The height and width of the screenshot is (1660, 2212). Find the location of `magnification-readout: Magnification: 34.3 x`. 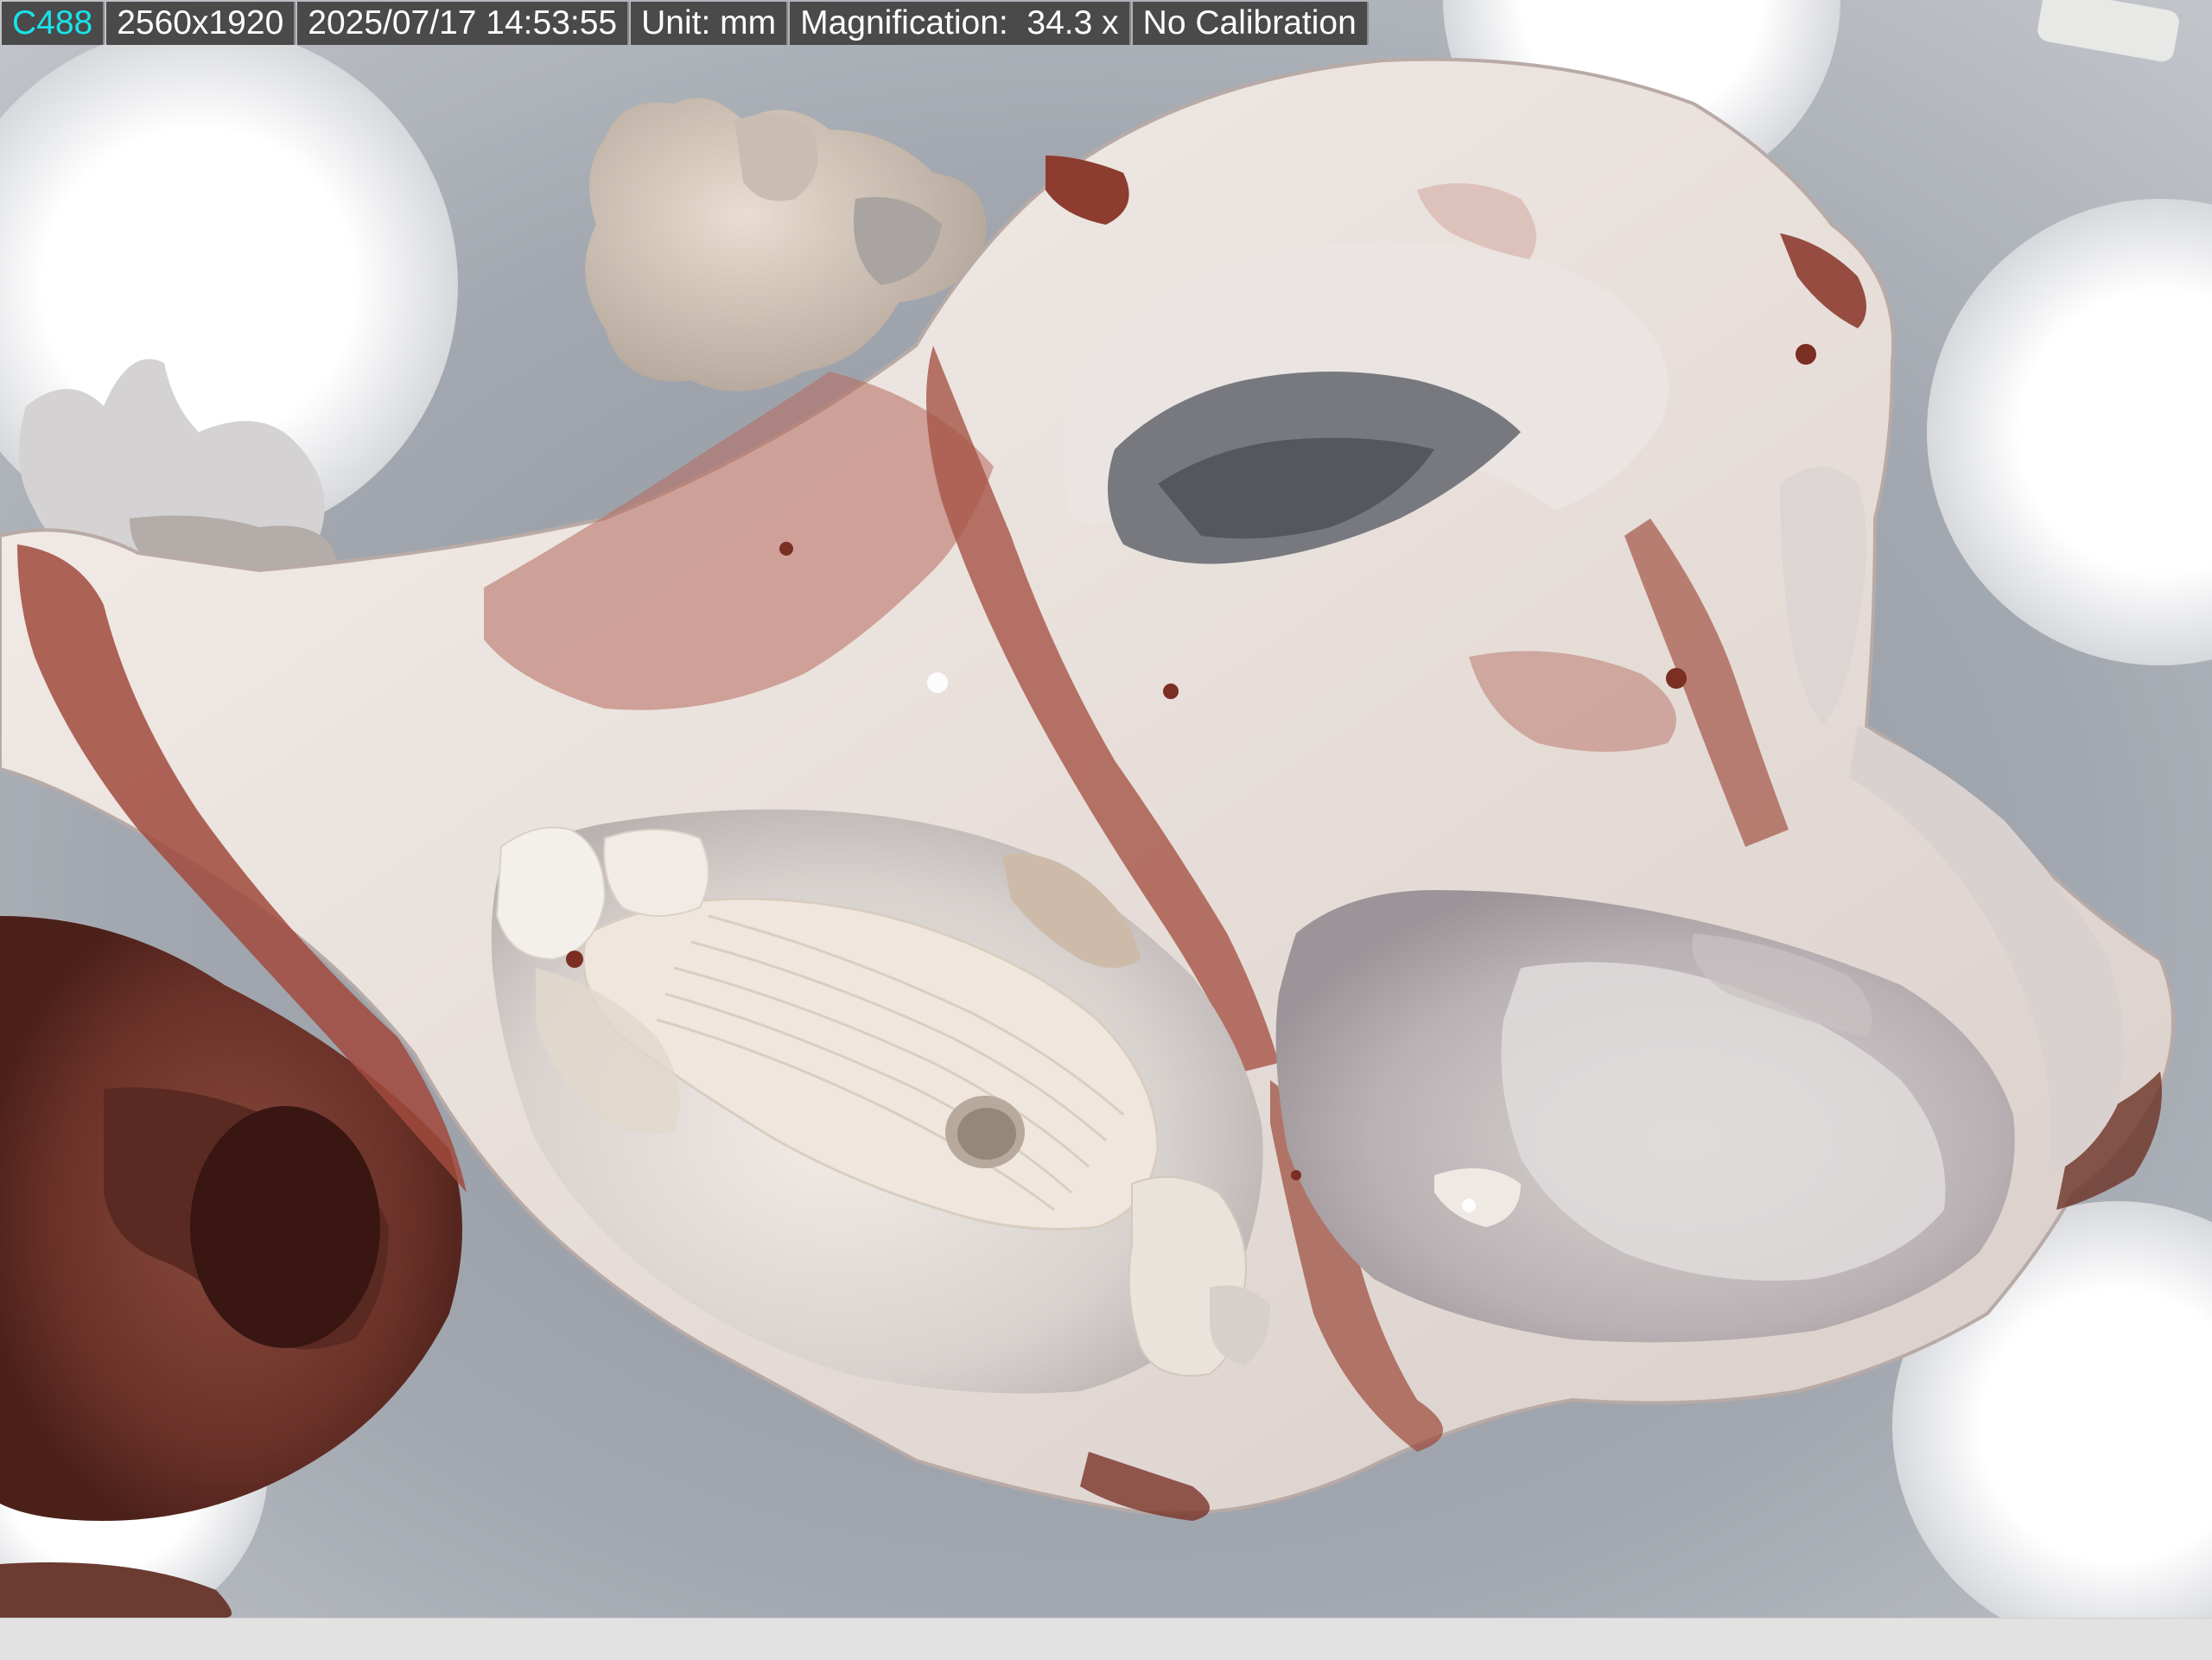

magnification-readout: Magnification: 34.3 x is located at coordinates (960, 23).